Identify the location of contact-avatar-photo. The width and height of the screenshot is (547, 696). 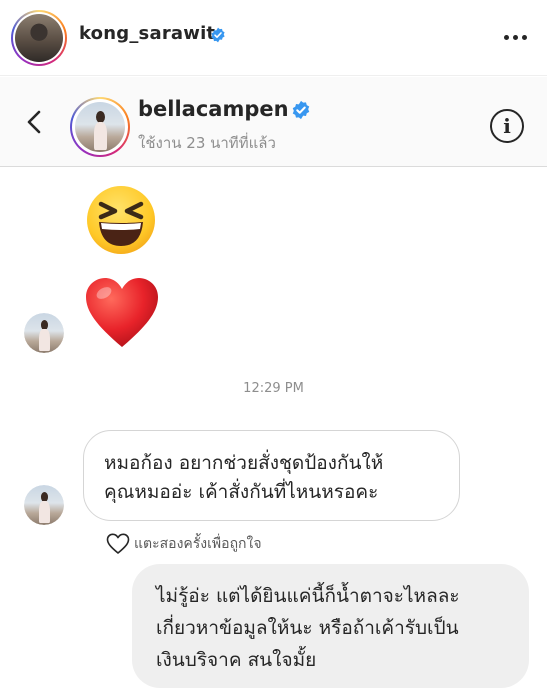
(100, 127).